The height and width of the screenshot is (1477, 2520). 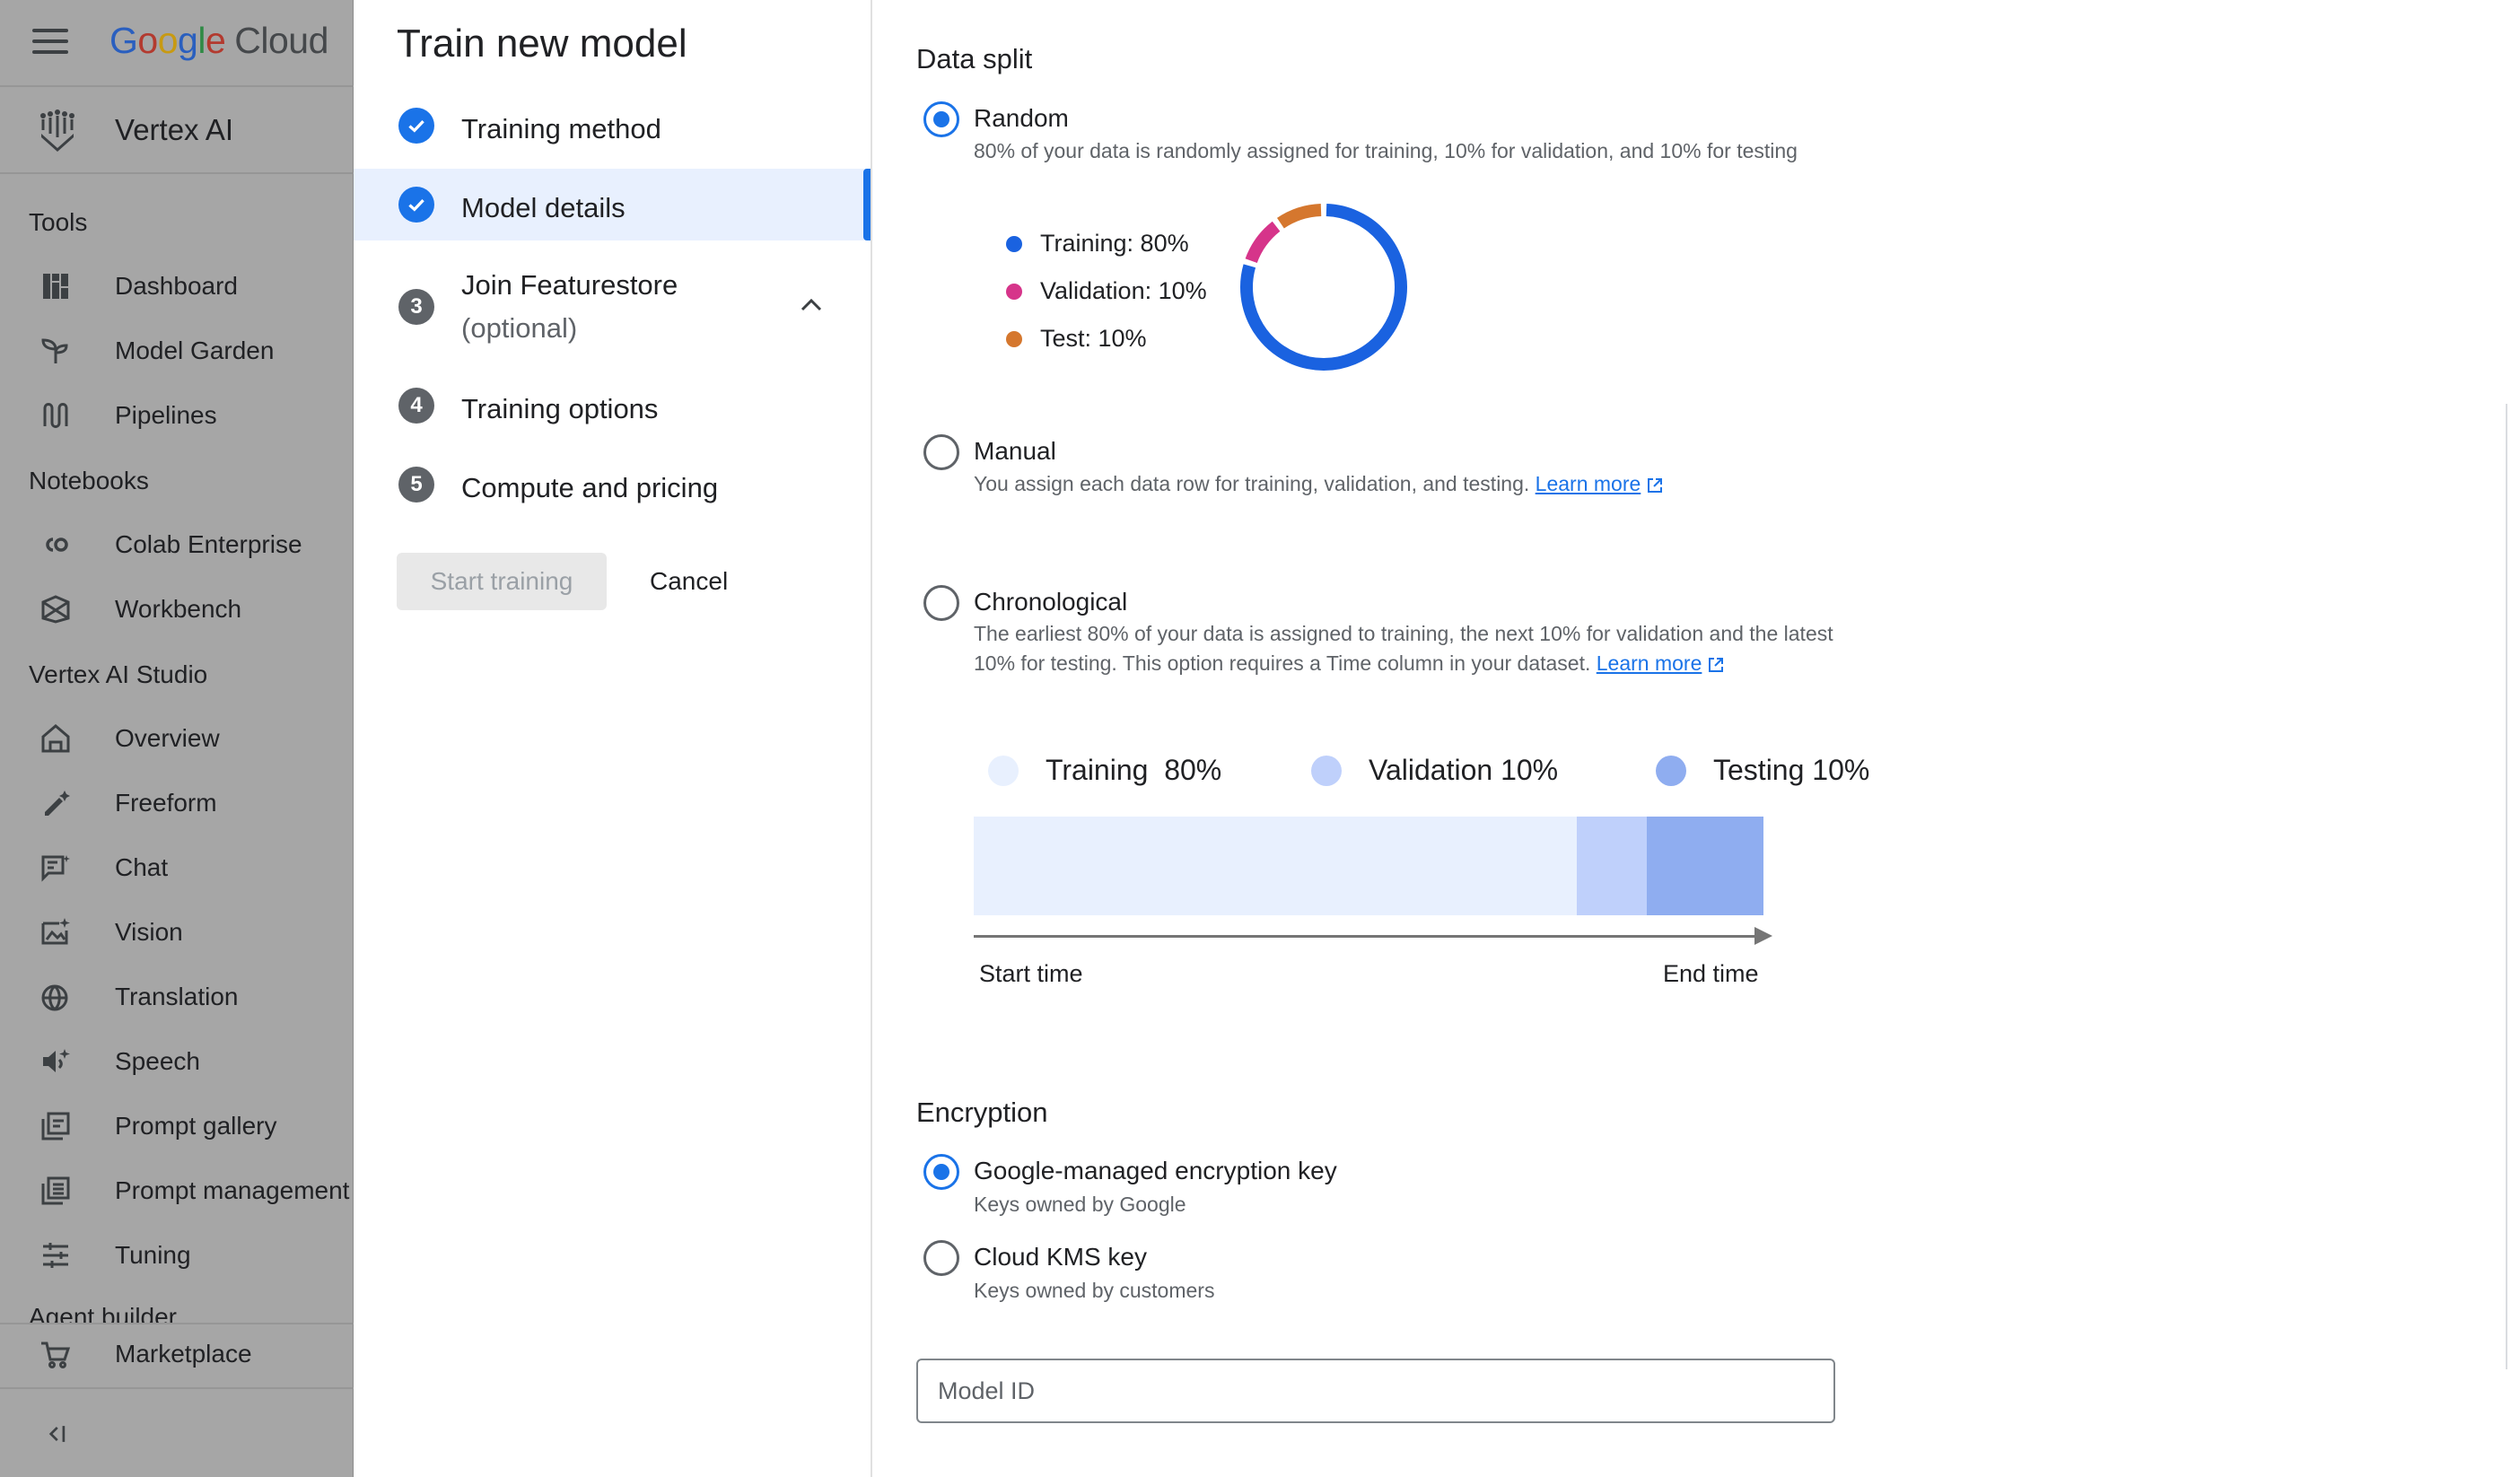 I want to click on scrollbar, so click(x=2513, y=886).